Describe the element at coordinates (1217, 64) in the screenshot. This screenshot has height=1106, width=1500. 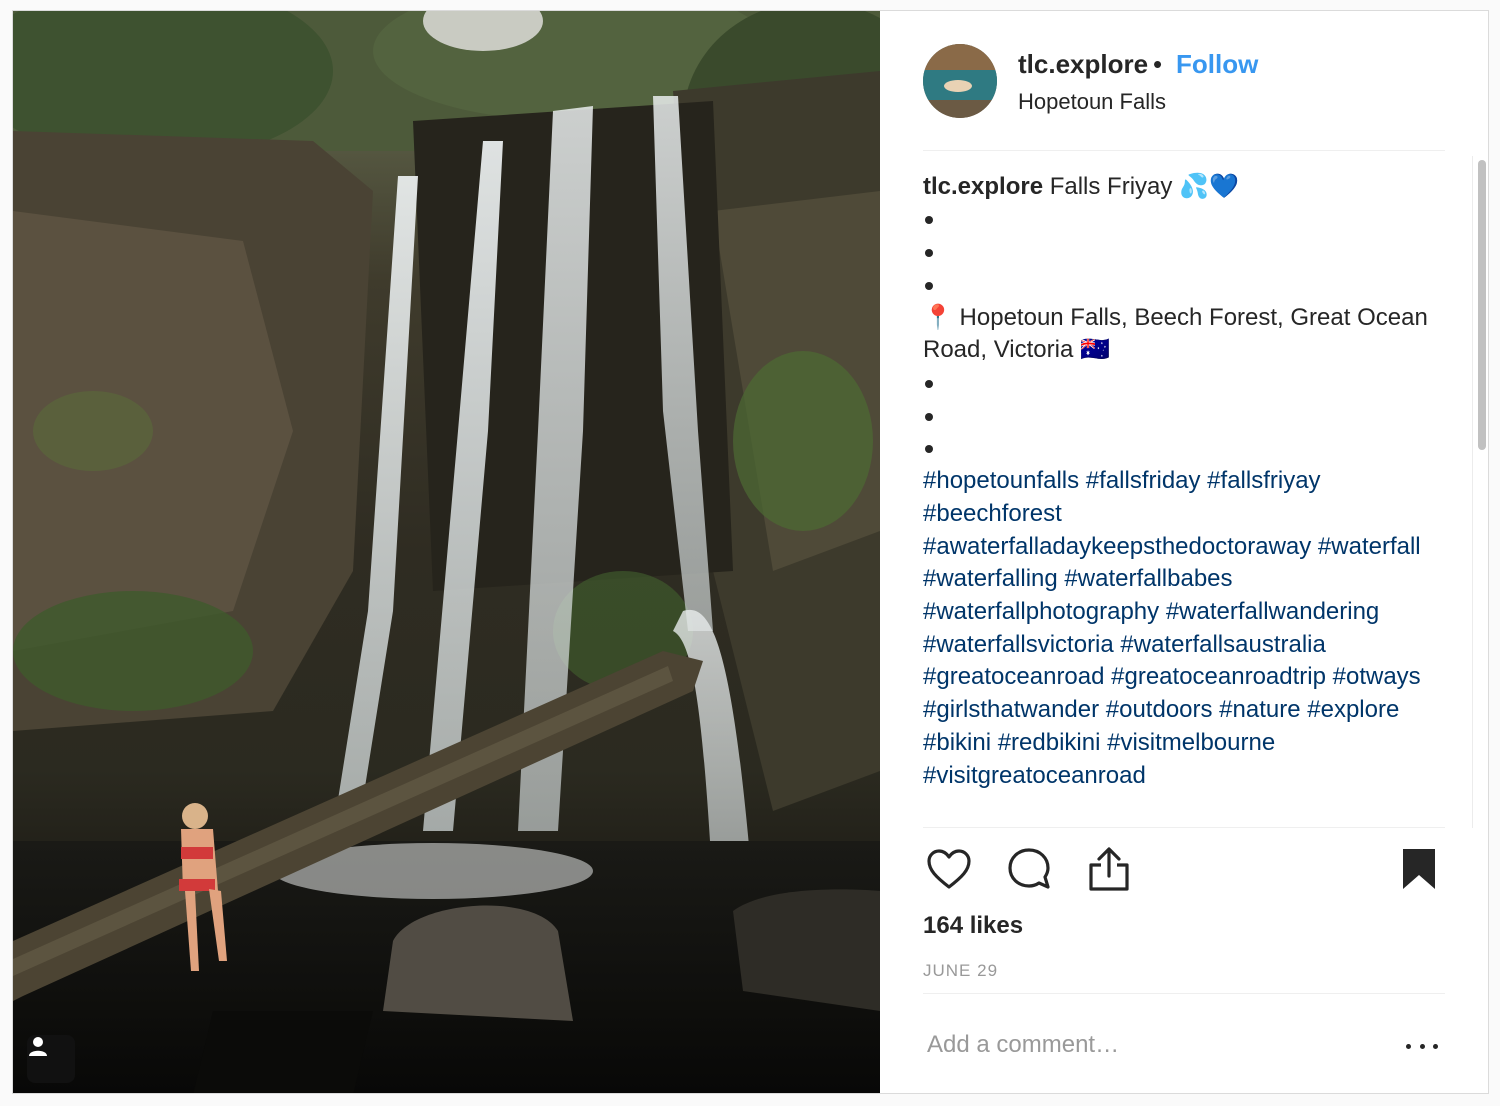
I see `follow-button: Follow` at that location.